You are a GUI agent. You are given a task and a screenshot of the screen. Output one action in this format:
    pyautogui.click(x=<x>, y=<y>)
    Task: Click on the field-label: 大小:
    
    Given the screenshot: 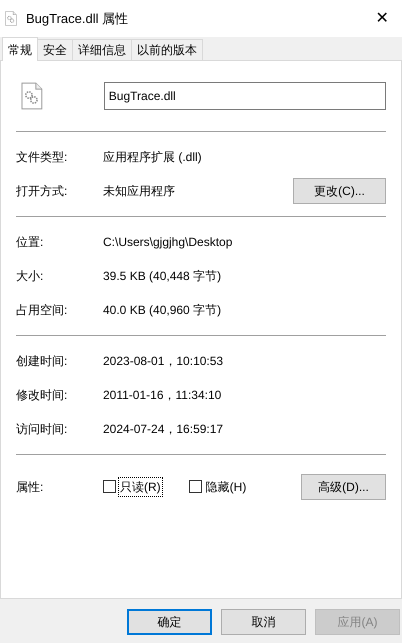 What is the action you would take?
    pyautogui.click(x=30, y=276)
    